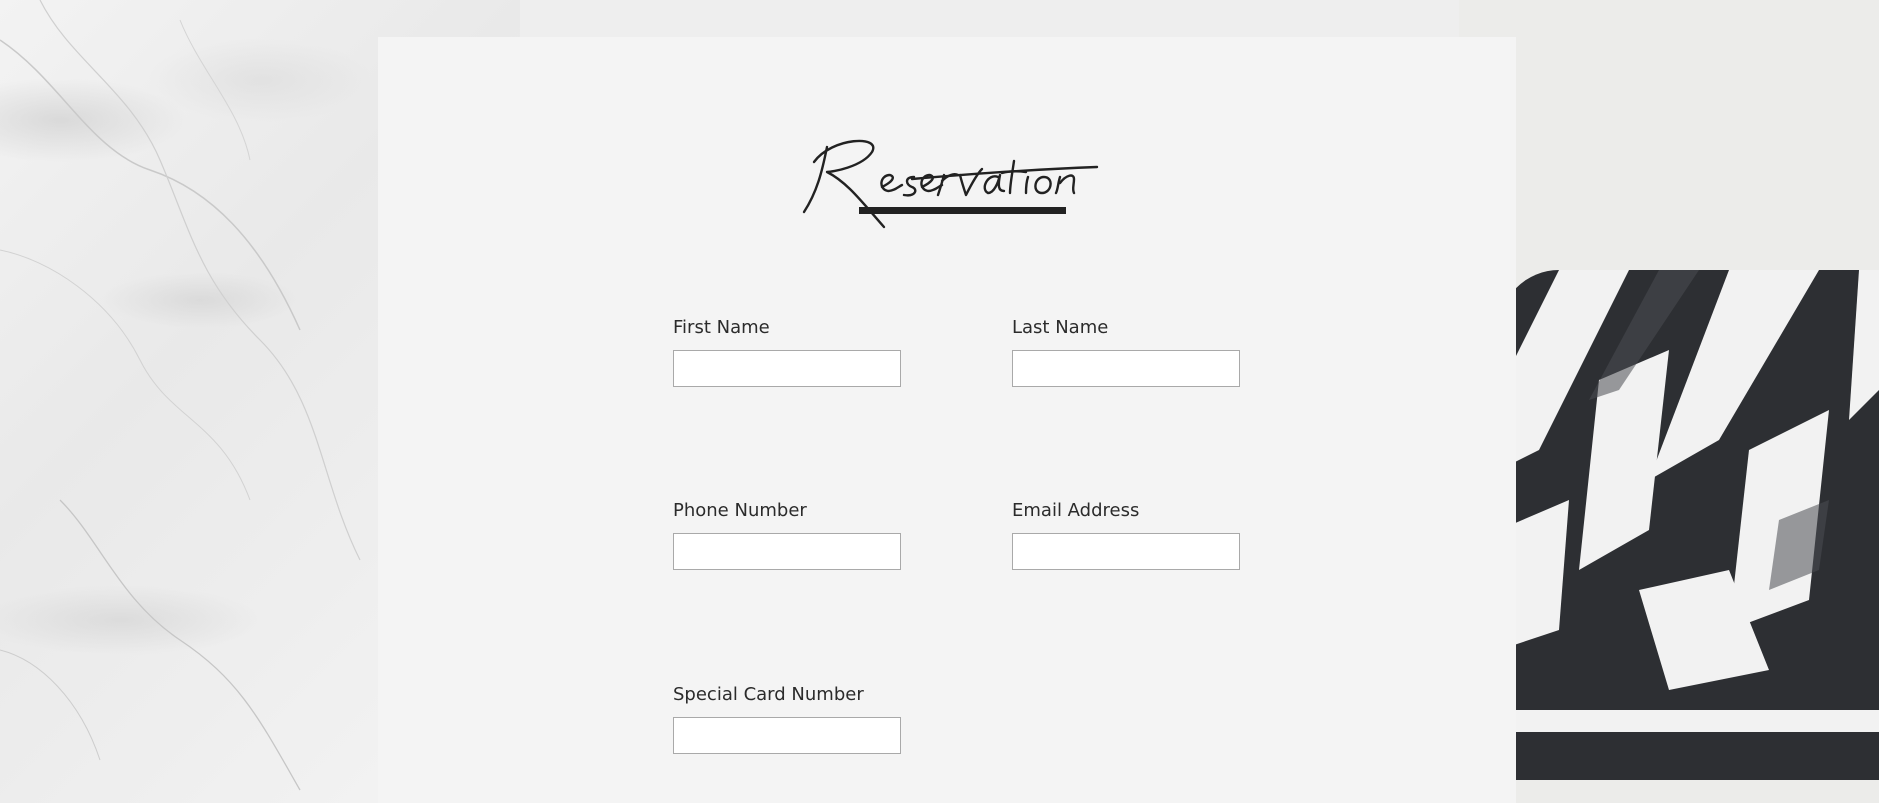  Describe the element at coordinates (768, 694) in the screenshot. I see `special-card-number-label: Special Card Number` at that location.